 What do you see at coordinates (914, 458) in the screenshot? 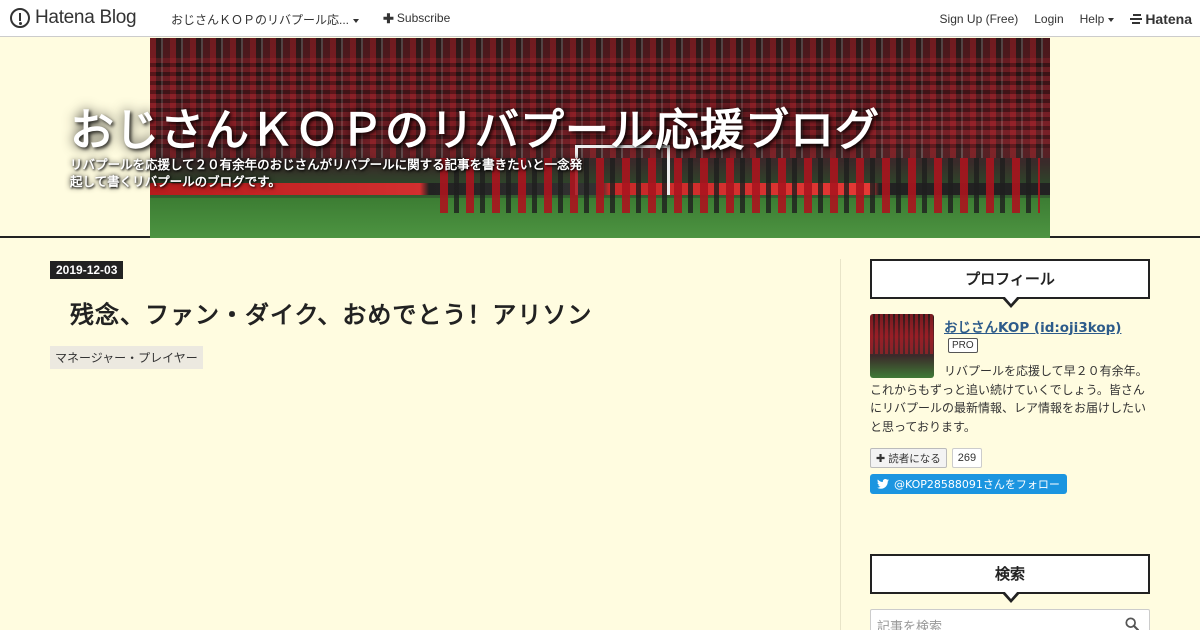
I see `reader-button-label: 読者になる` at bounding box center [914, 458].